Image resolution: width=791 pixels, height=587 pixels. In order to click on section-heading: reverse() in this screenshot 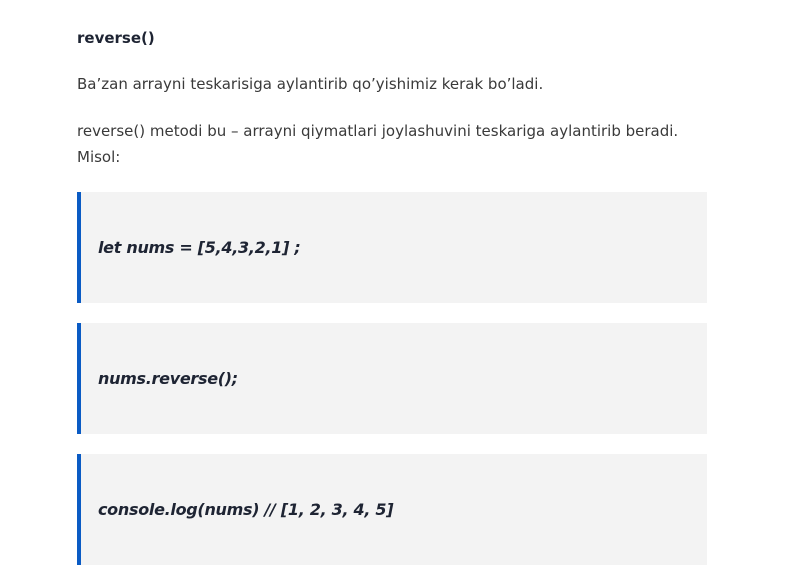, I will do `click(116, 38)`.